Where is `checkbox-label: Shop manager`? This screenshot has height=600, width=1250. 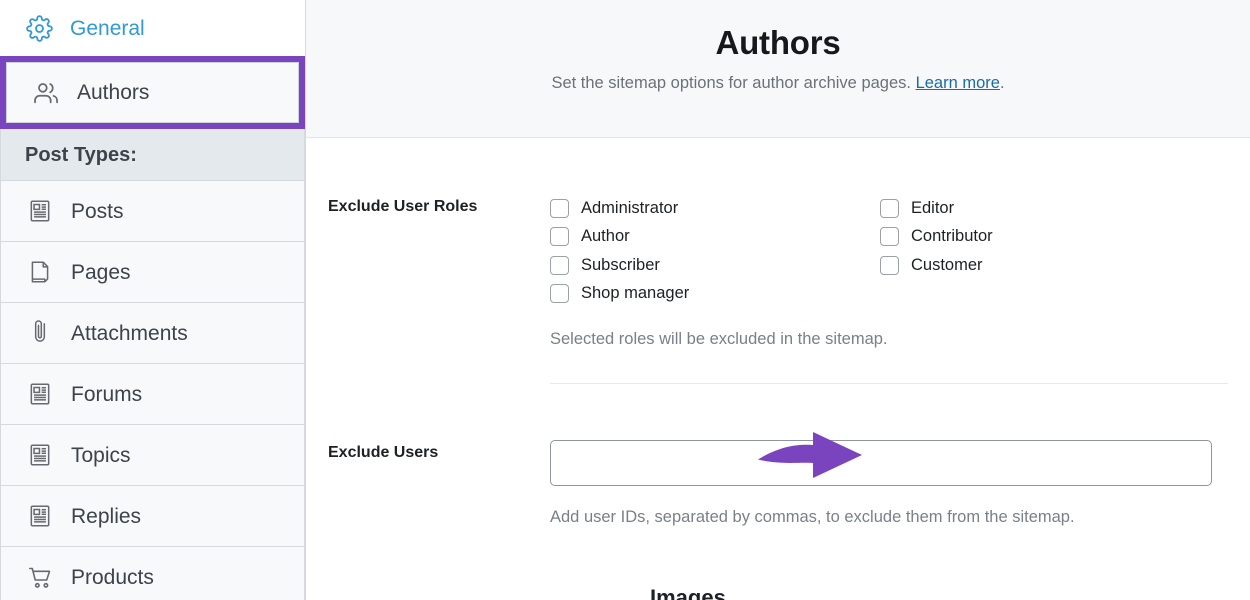 checkbox-label: Shop manager is located at coordinates (635, 293).